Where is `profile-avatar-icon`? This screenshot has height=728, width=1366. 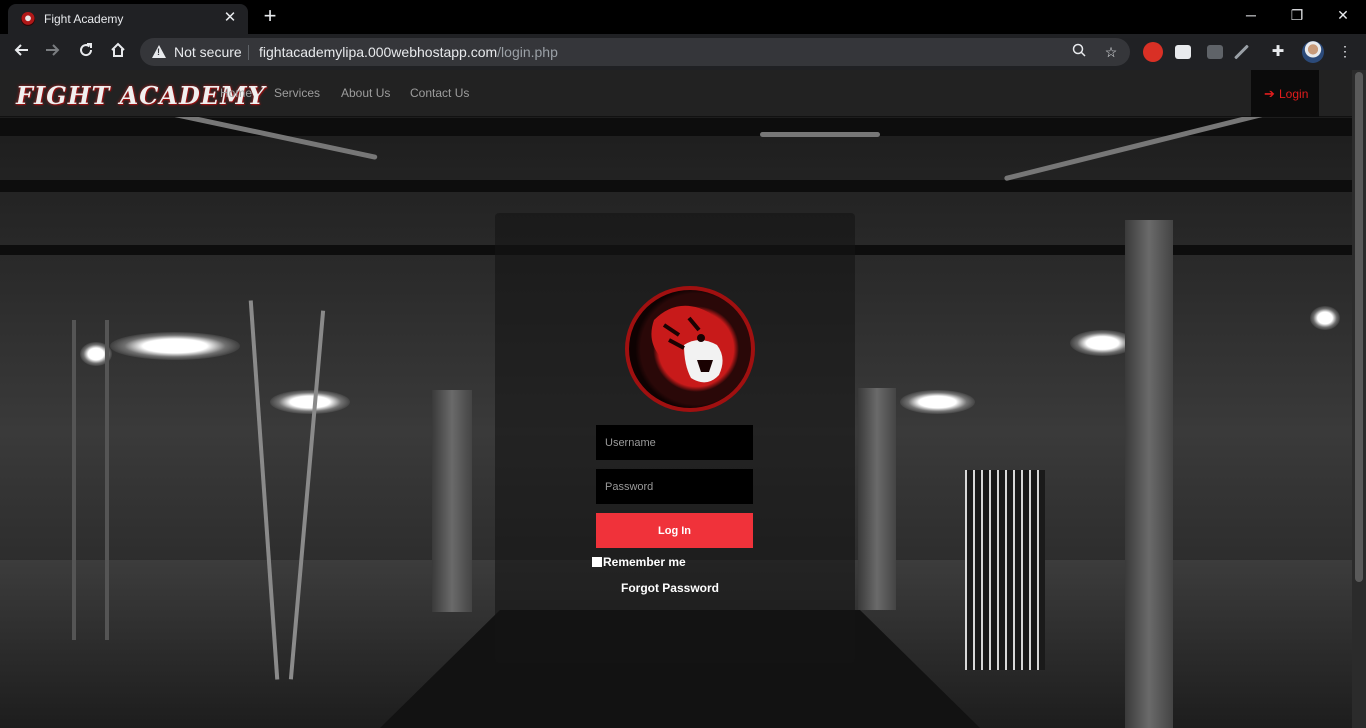
profile-avatar-icon is located at coordinates (1313, 52).